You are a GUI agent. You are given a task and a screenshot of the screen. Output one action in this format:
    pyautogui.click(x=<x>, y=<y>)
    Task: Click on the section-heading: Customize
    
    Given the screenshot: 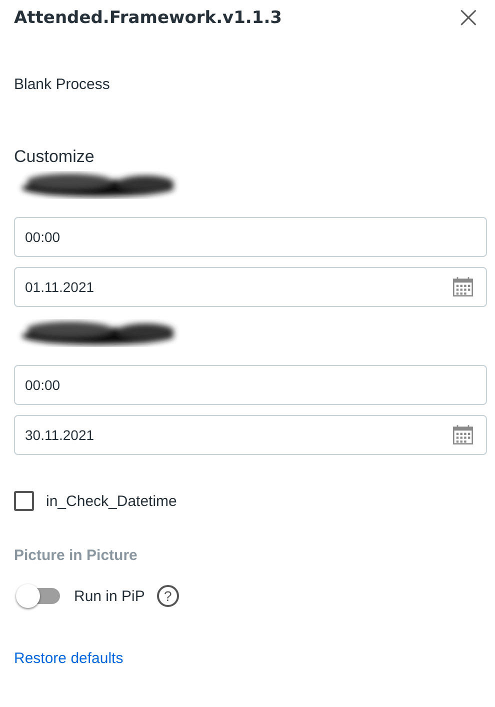 What is the action you would take?
    pyautogui.click(x=55, y=157)
    